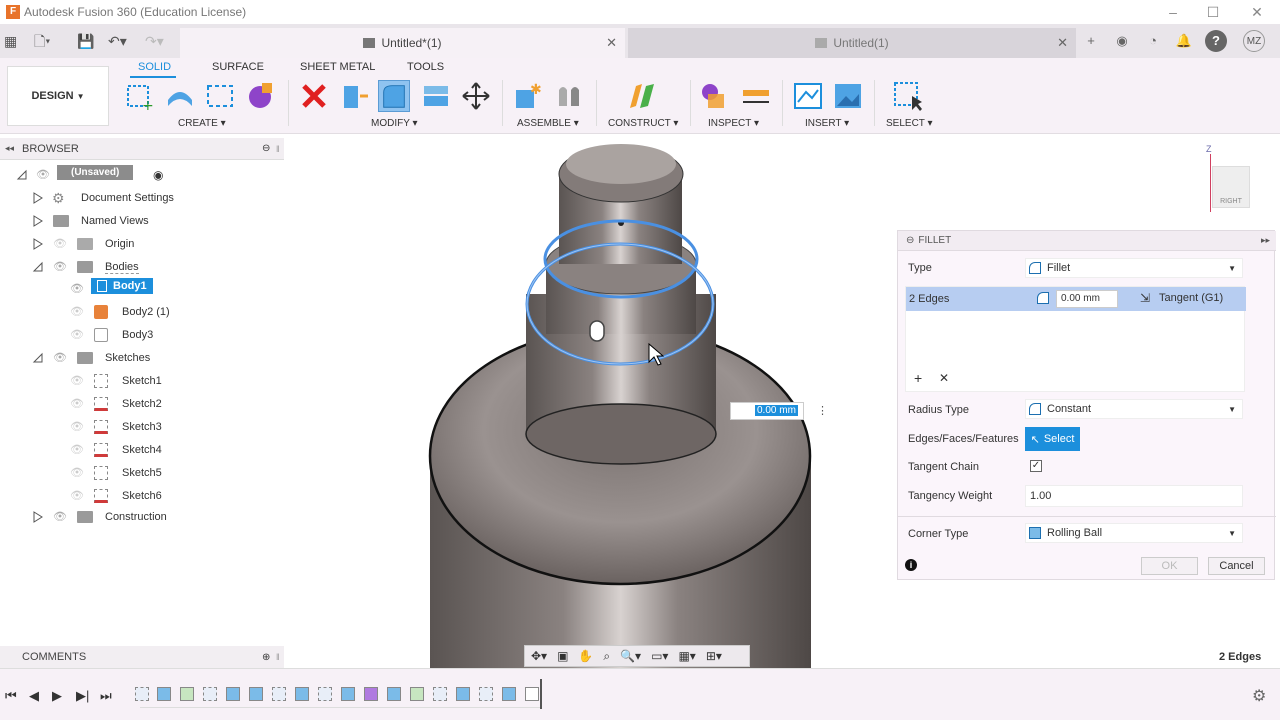 The height and width of the screenshot is (720, 1280). What do you see at coordinates (142, 496) in the screenshot?
I see `tree-item-sketch6: 👁 Sketch6` at bounding box center [142, 496].